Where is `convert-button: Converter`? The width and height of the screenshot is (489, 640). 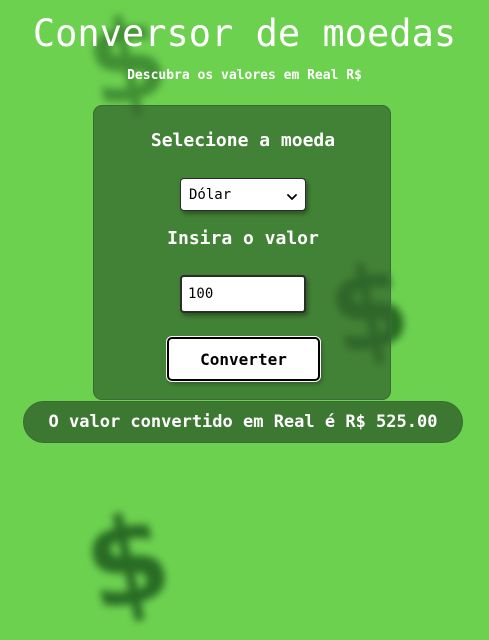
convert-button: Converter is located at coordinates (243, 359).